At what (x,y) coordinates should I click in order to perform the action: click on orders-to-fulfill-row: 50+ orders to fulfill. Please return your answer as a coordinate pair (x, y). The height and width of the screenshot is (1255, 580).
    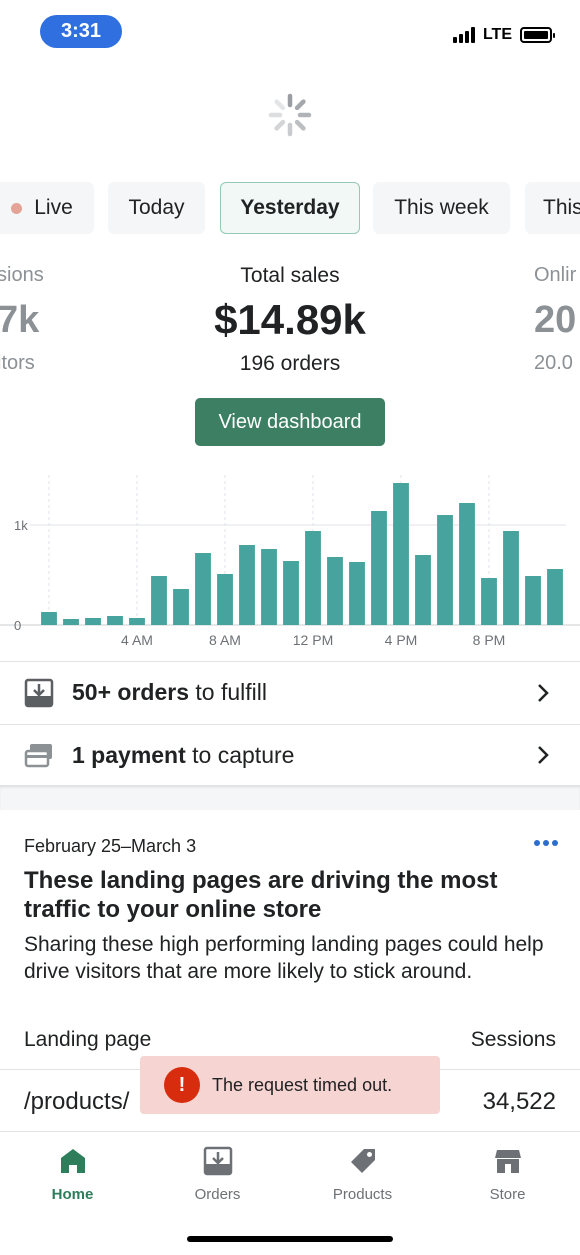
    Looking at the image, I should click on (290, 692).